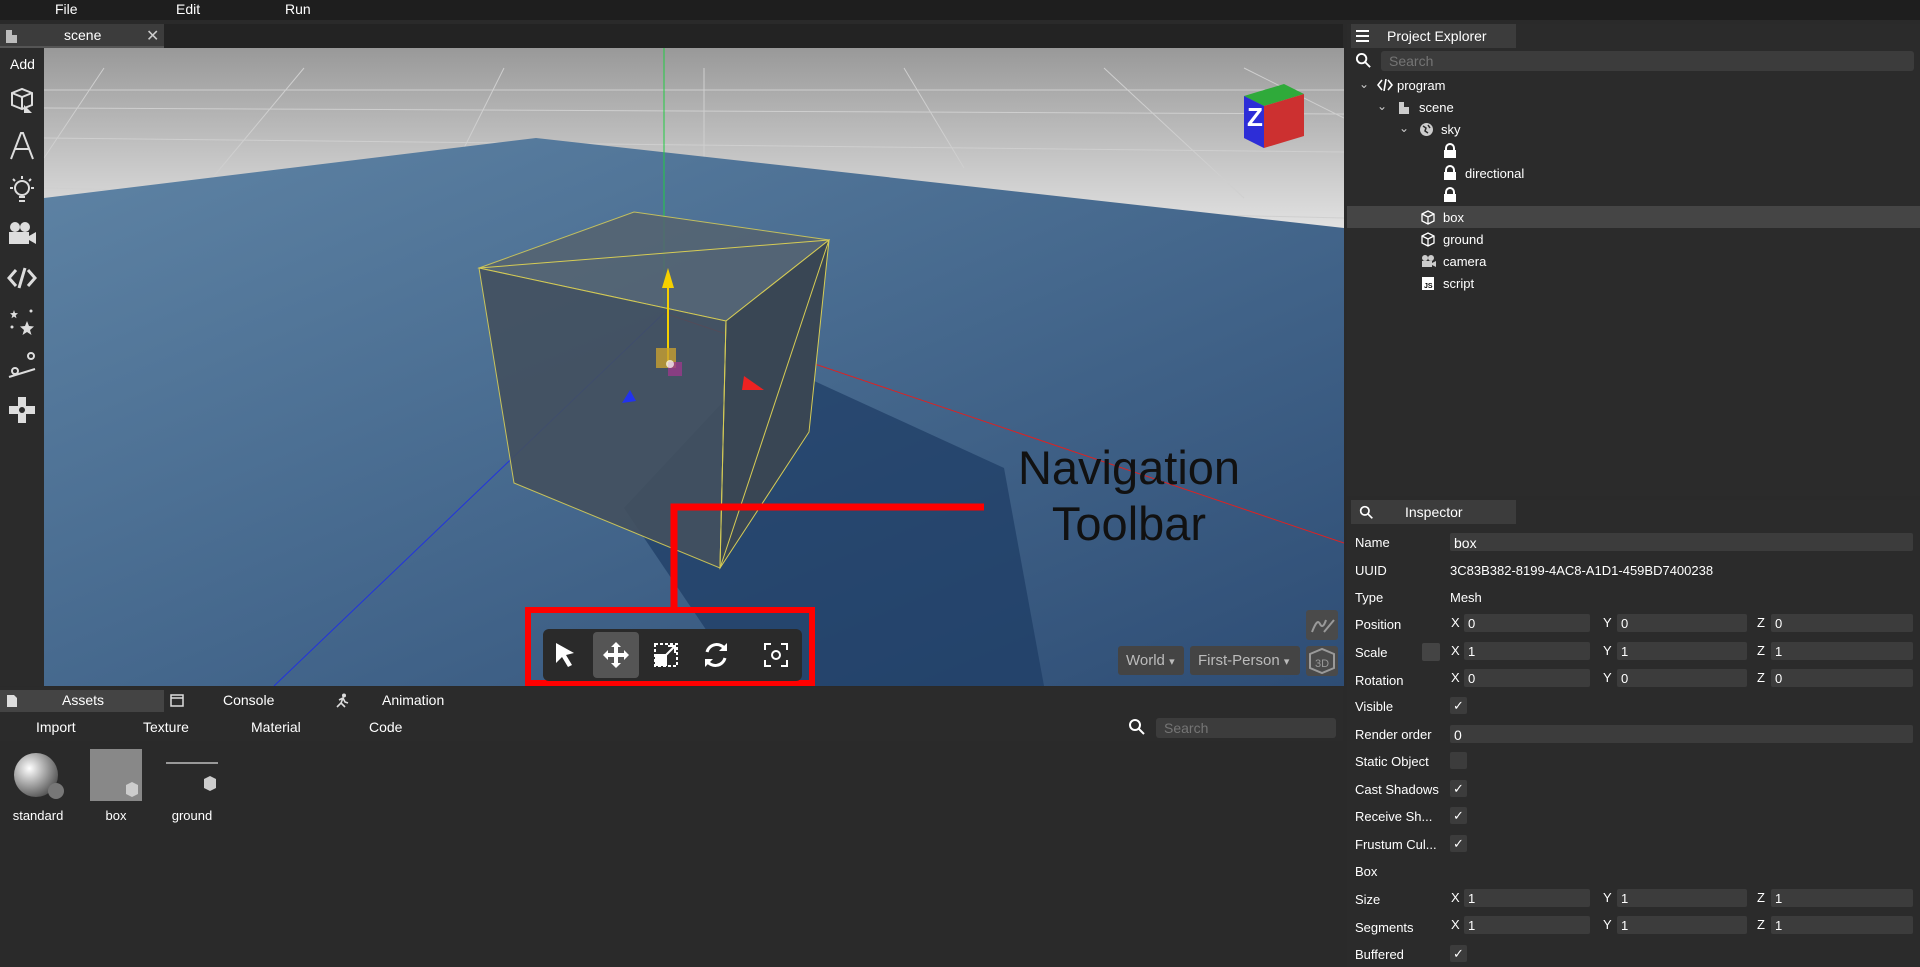 The image size is (1920, 967). I want to click on tab-console-label: Console, so click(249, 700).